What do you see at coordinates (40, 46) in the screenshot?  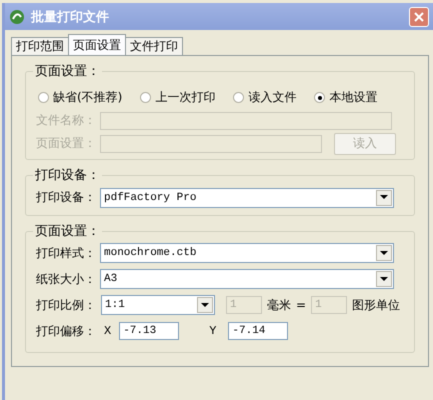 I see `tab: 打印范围` at bounding box center [40, 46].